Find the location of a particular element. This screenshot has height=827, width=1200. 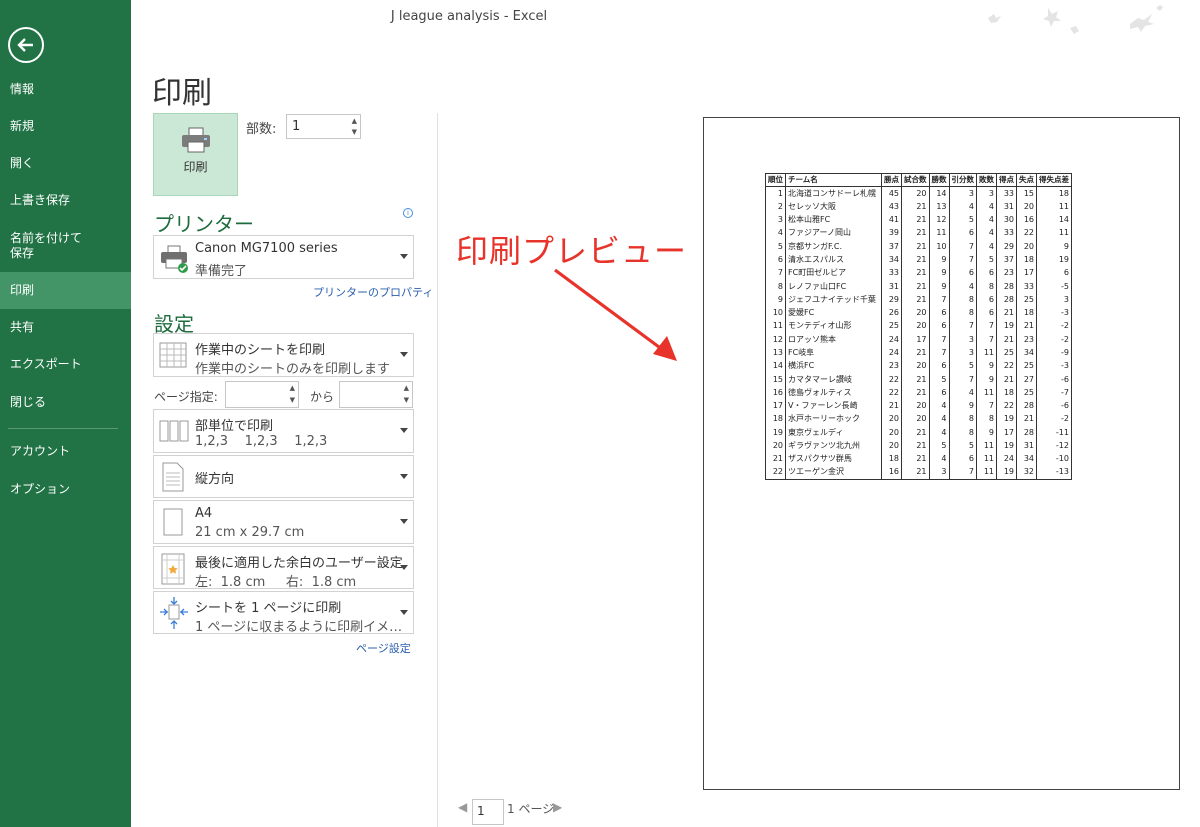

copies-input: 1 ▲ ▼ is located at coordinates (323, 126).